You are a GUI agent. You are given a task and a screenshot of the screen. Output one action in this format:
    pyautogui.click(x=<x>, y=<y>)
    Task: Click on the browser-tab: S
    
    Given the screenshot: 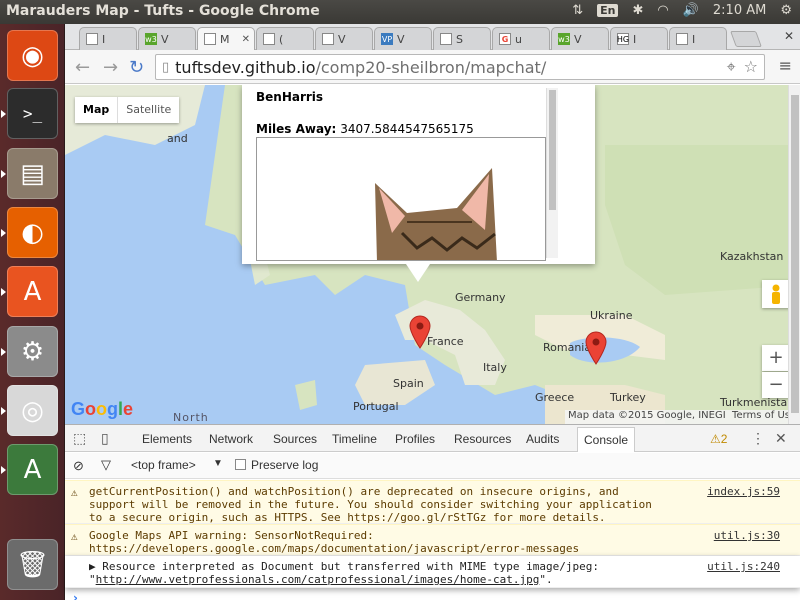 What is the action you would take?
    pyautogui.click(x=462, y=38)
    